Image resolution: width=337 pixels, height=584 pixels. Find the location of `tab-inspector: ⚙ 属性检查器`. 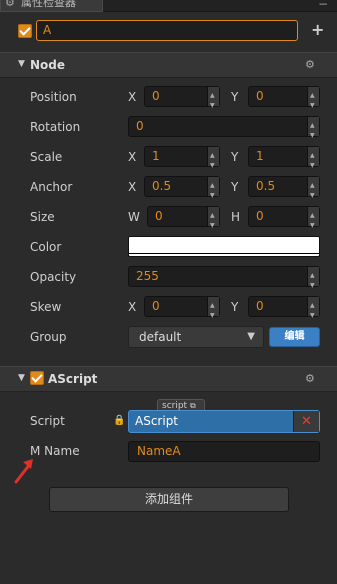

tab-inspector: ⚙ 属性检查器 is located at coordinates (51, 6).